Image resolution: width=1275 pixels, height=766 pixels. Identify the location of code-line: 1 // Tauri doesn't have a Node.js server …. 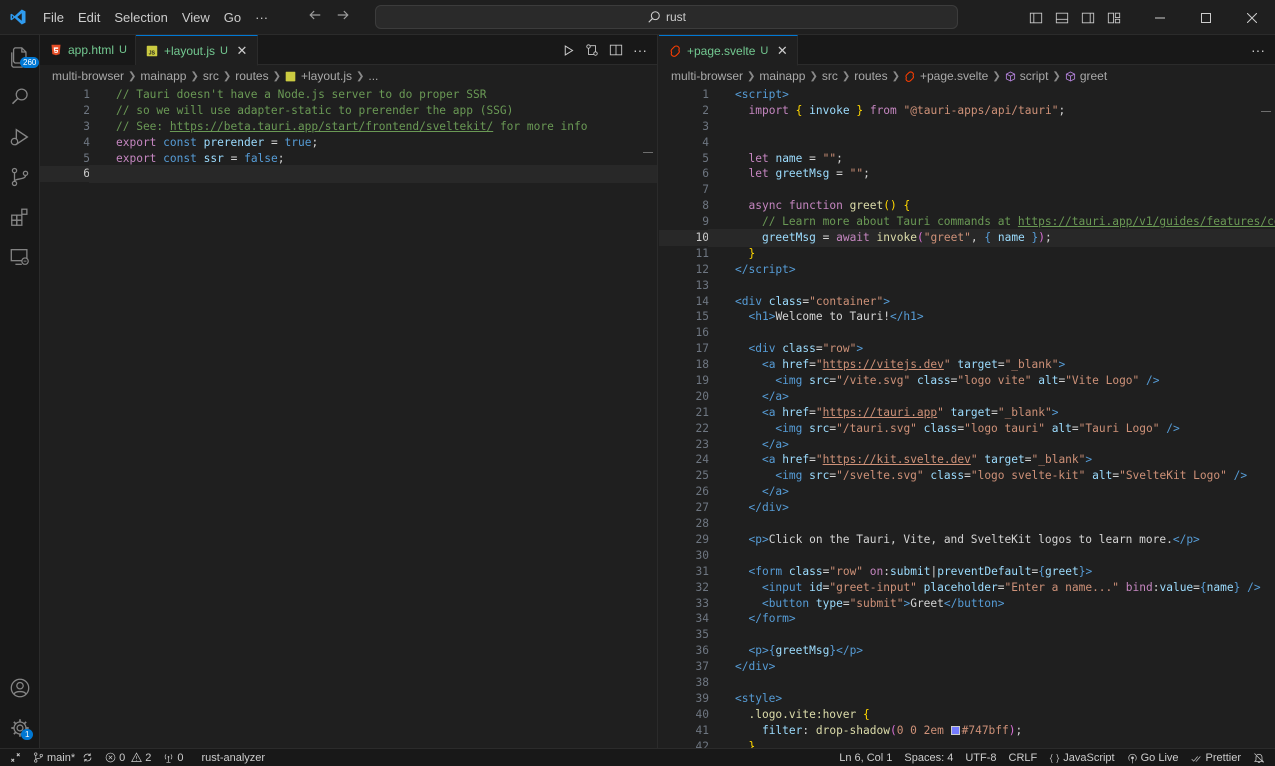
(348, 95).